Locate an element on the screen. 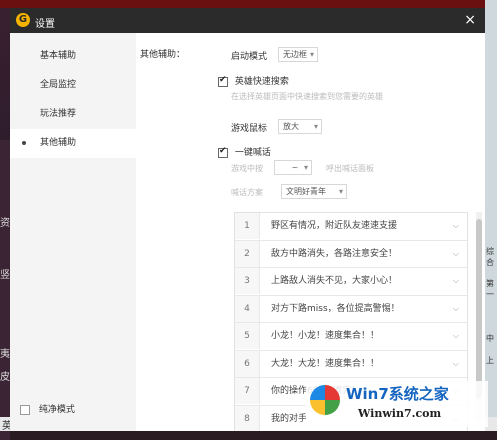  pure-mode-label: 纯净模式 is located at coordinates (56, 410).